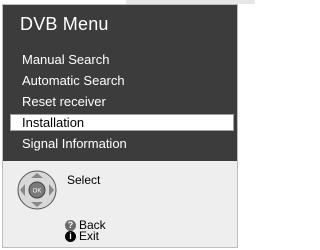  Describe the element at coordinates (64, 24) in the screenshot. I see `menu-title: DVB Menu` at that location.